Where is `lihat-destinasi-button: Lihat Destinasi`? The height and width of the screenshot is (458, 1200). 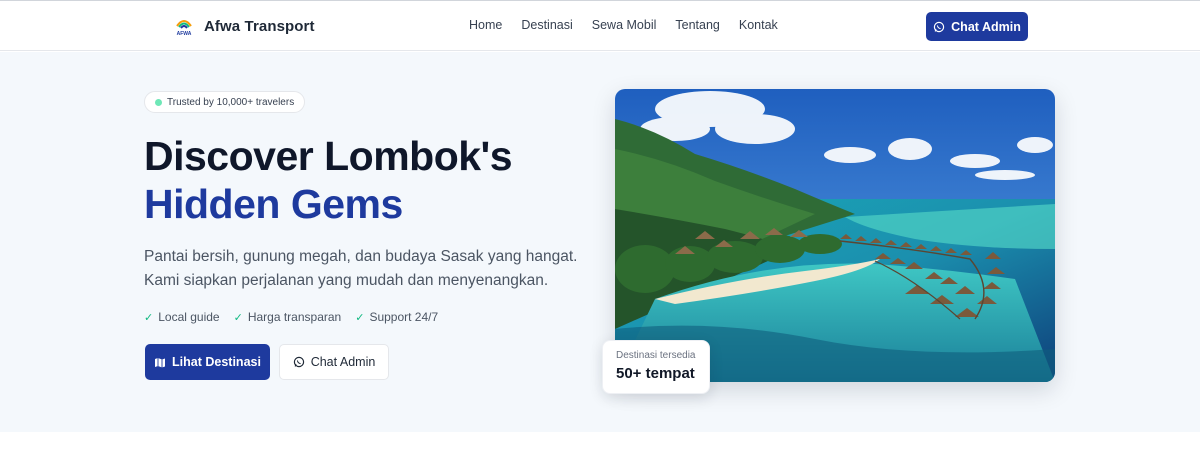 lihat-destinasi-button: Lihat Destinasi is located at coordinates (207, 362).